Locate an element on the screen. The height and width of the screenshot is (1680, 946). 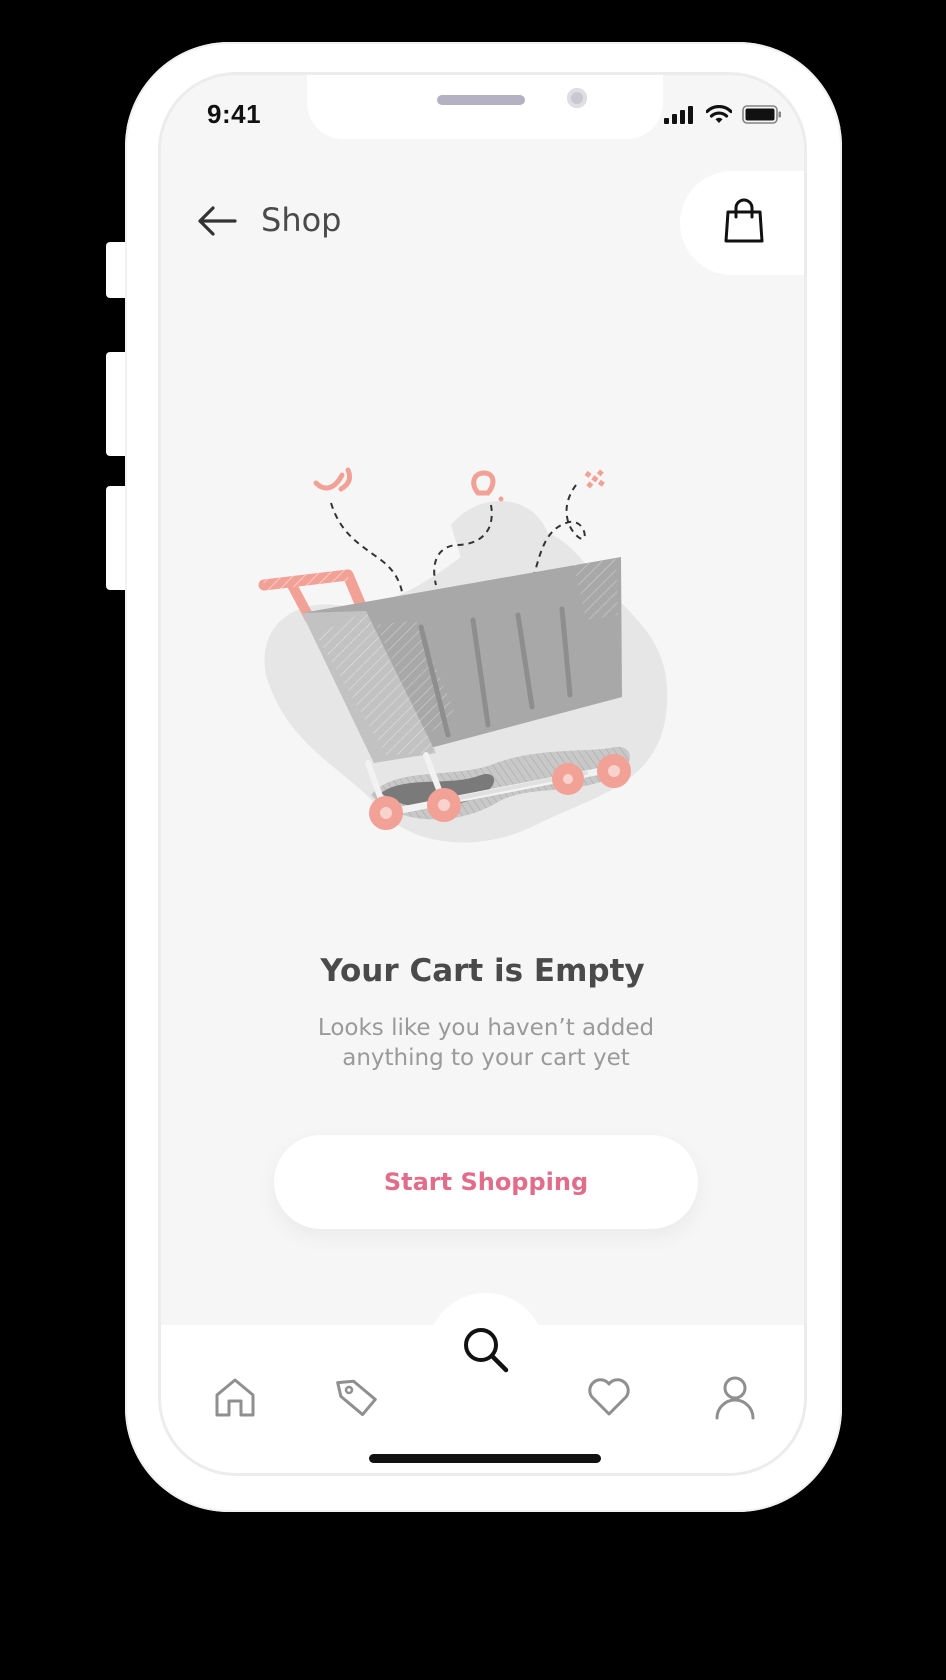
heart-icon is located at coordinates (609, 1399).